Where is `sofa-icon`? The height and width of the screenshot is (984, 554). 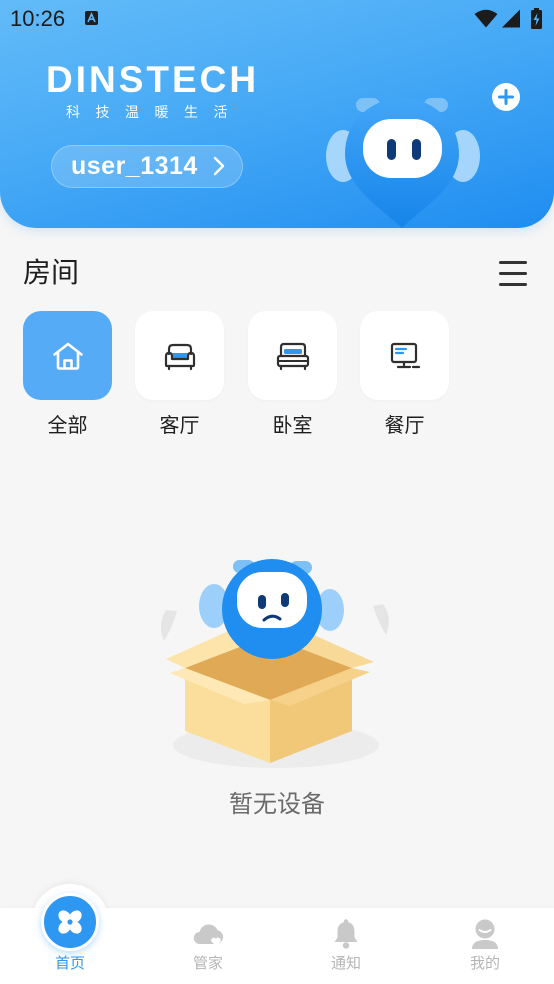
sofa-icon is located at coordinates (179, 356).